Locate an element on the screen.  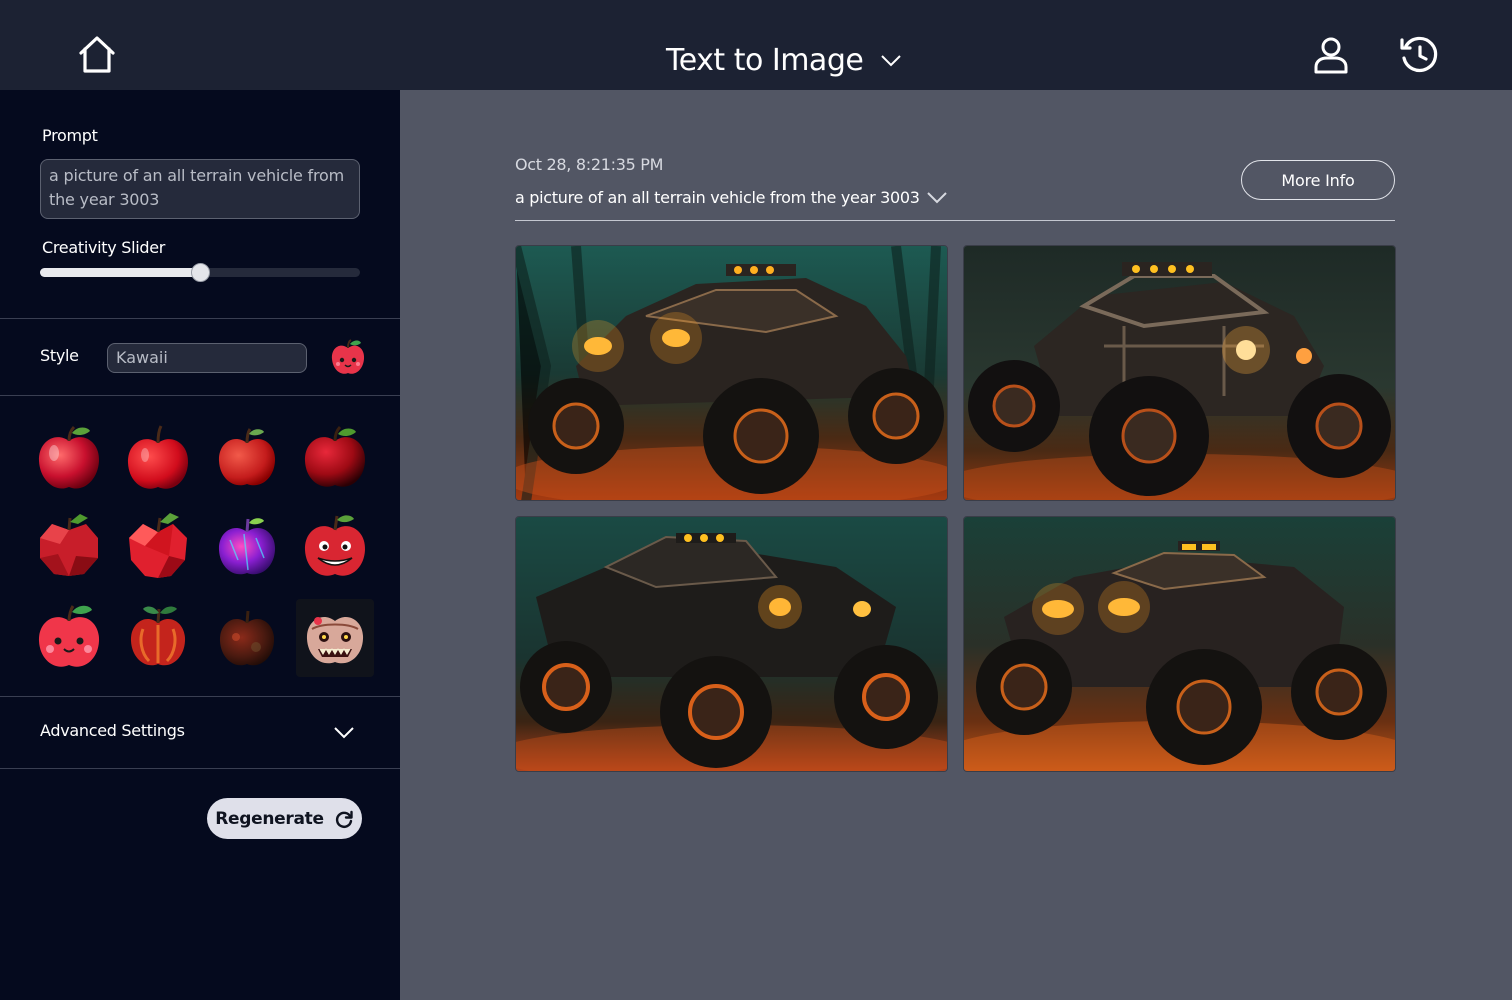
history-icon is located at coordinates (1419, 54).